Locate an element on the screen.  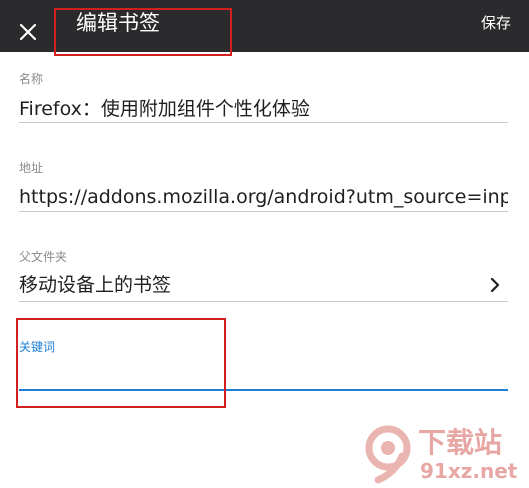
close-button is located at coordinates (28, 26).